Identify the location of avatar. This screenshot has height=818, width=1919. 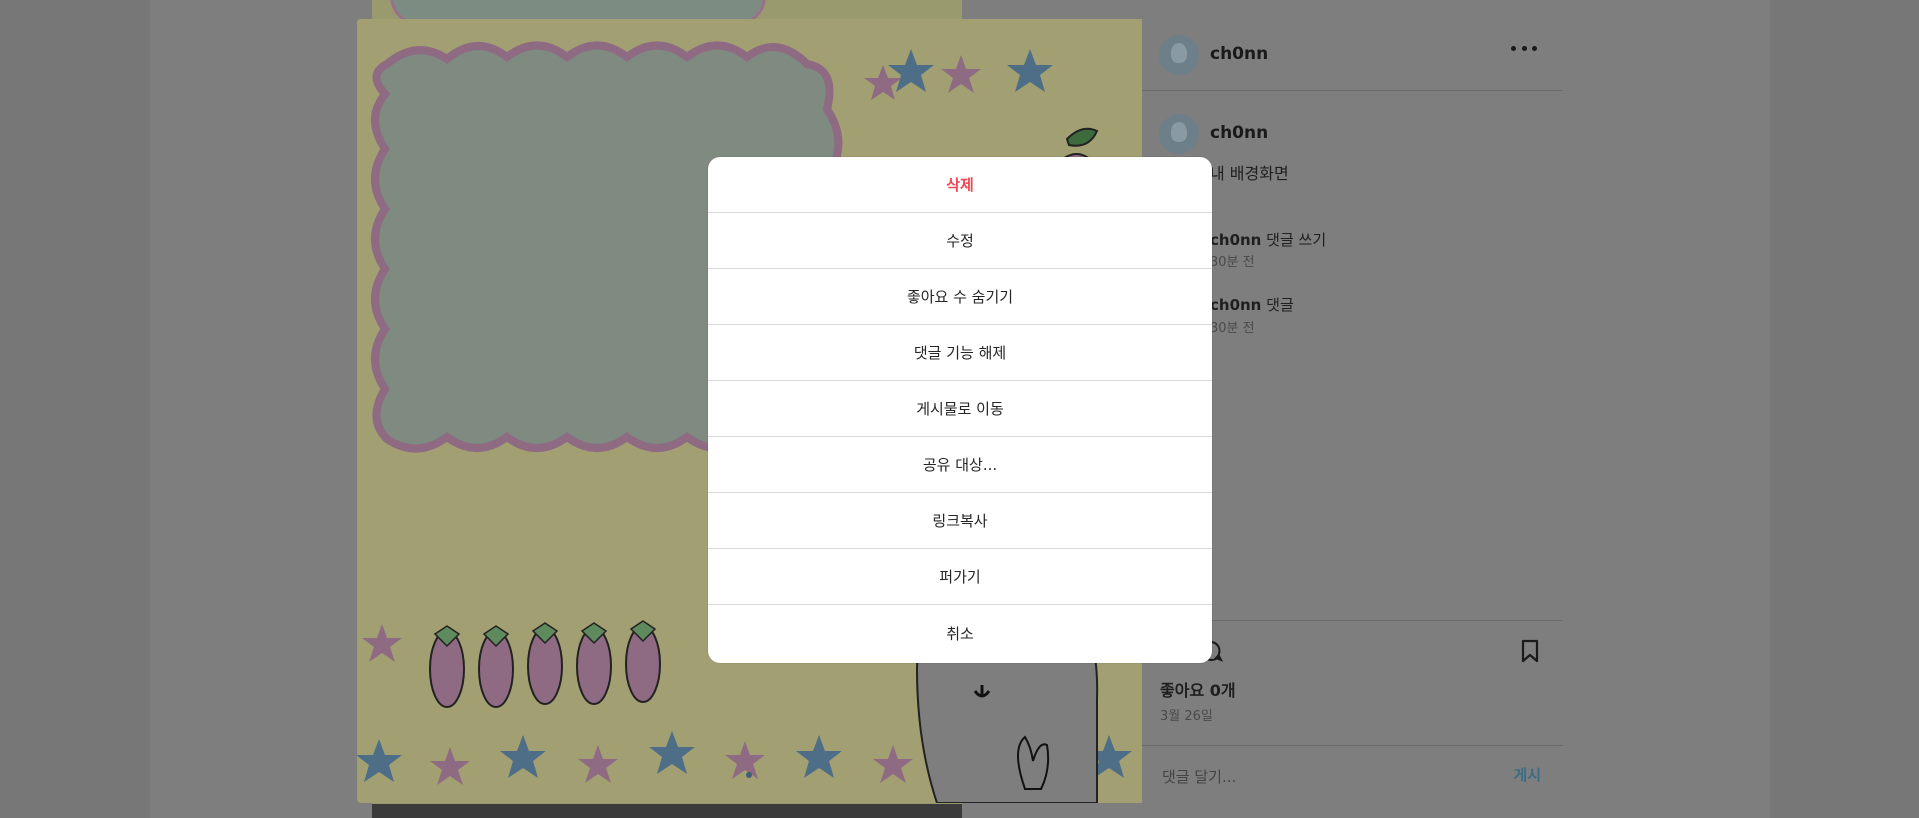
(1179, 55).